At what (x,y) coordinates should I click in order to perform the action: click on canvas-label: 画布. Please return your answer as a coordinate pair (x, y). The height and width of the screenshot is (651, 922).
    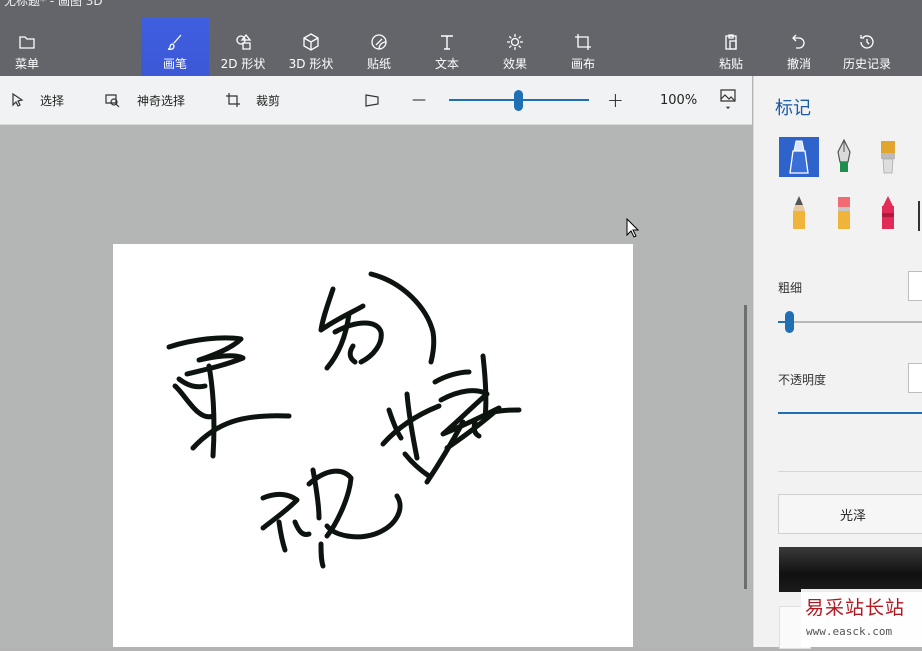
    Looking at the image, I should click on (582, 64).